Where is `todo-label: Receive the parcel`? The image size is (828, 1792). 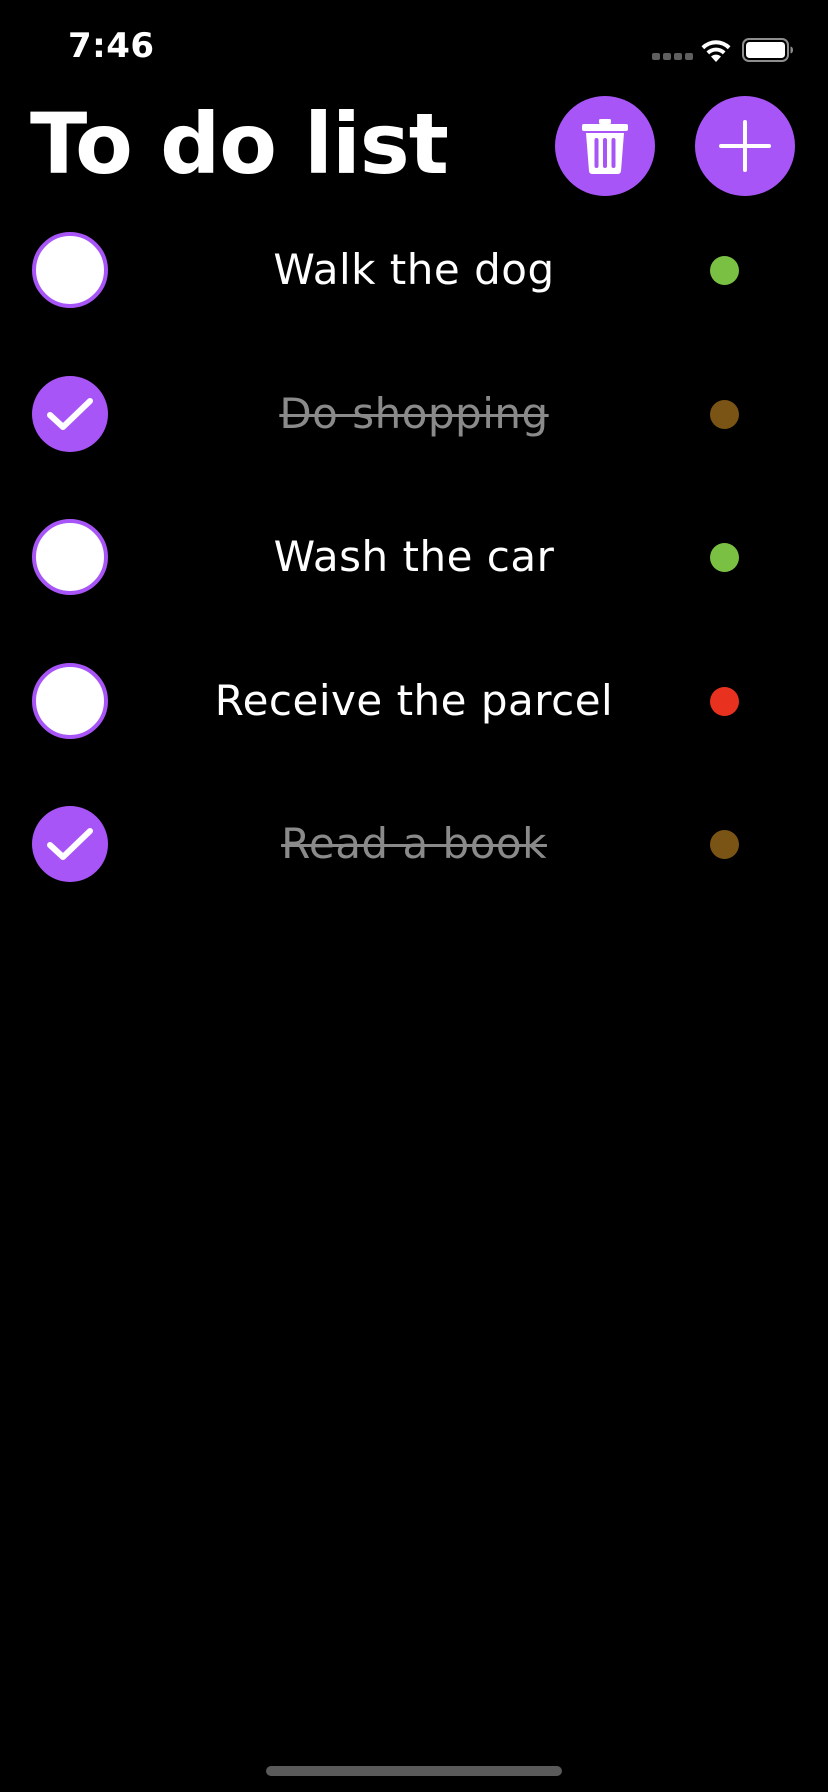 todo-label: Receive the parcel is located at coordinates (414, 700).